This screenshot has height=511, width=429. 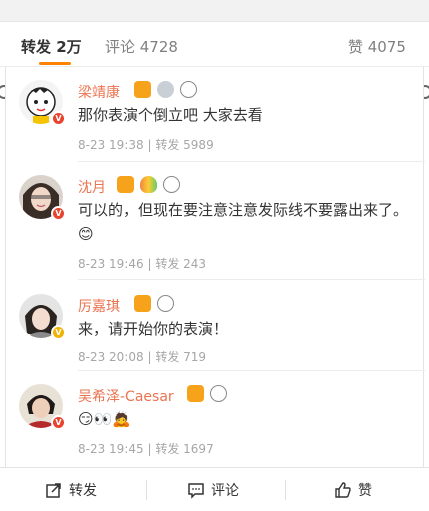 I want to click on active-tab-indicator, so click(x=55, y=63).